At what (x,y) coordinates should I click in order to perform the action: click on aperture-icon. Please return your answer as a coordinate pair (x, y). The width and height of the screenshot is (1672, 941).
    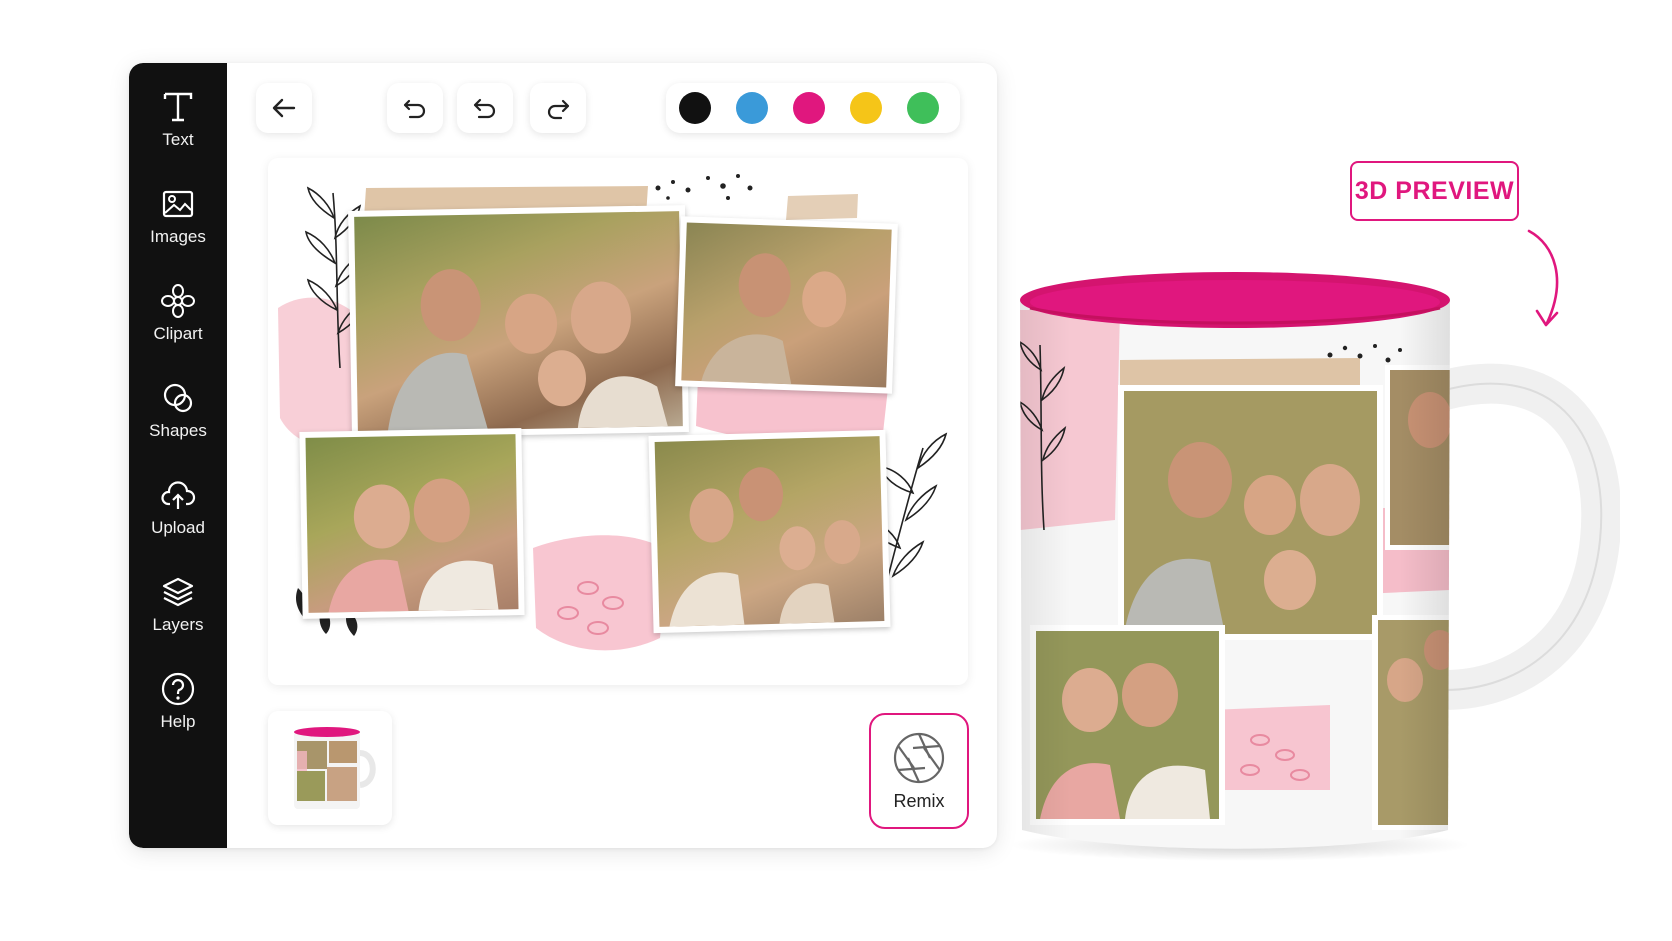
    Looking at the image, I should click on (919, 757).